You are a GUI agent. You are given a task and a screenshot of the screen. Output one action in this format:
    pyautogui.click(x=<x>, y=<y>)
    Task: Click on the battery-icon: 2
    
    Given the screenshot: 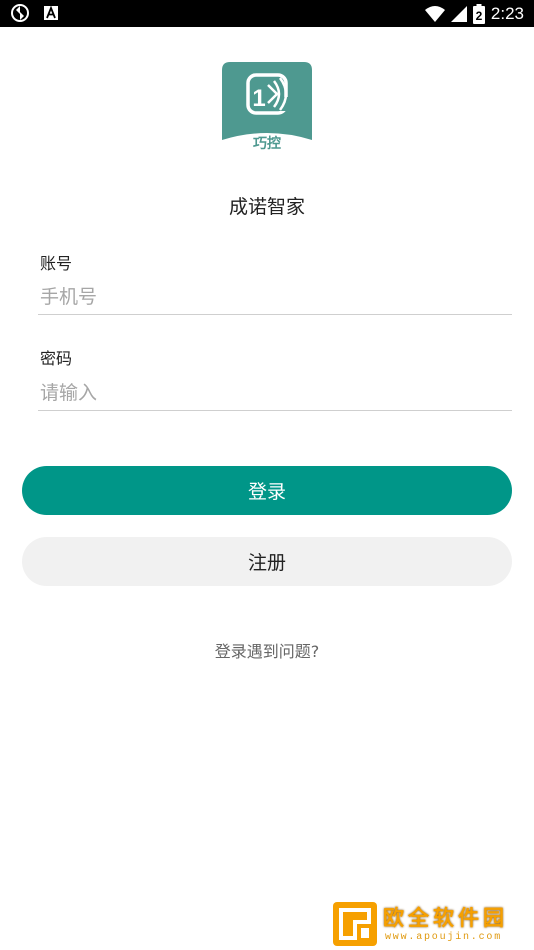 What is the action you would take?
    pyautogui.click(x=478, y=14)
    